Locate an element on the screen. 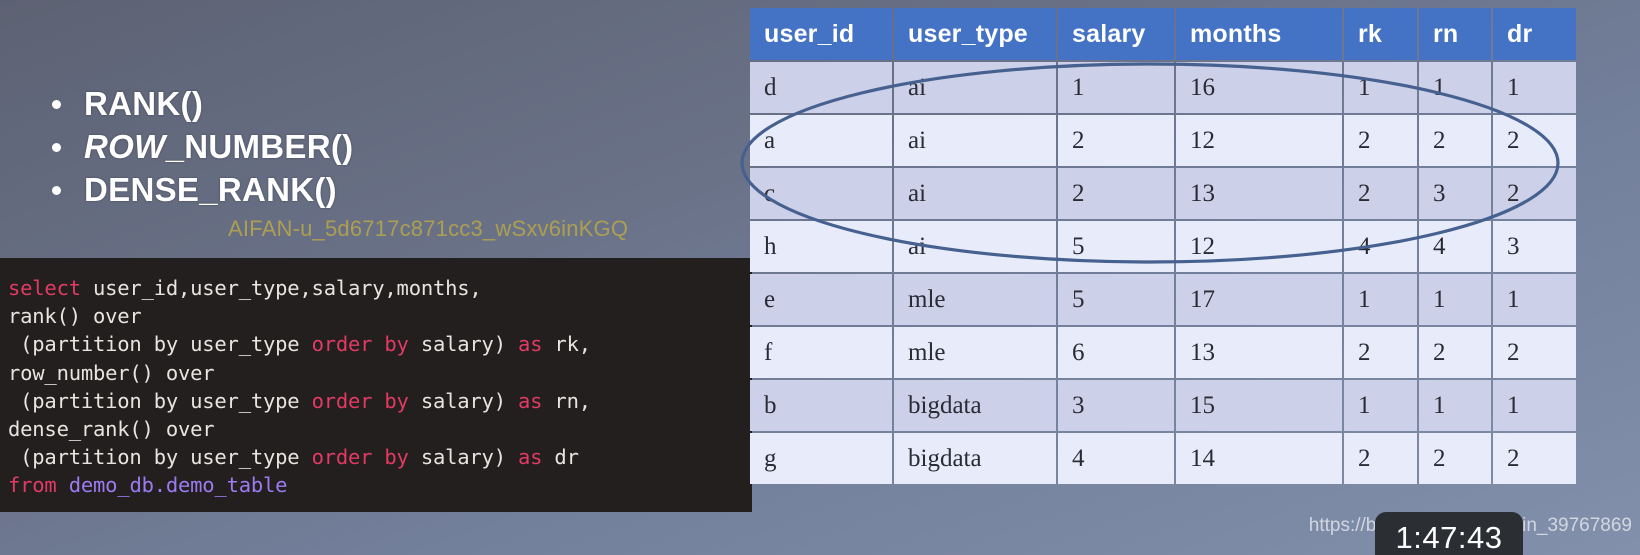 This screenshot has height=555, width=1640. table-cell-dr: 3 is located at coordinates (1534, 246).